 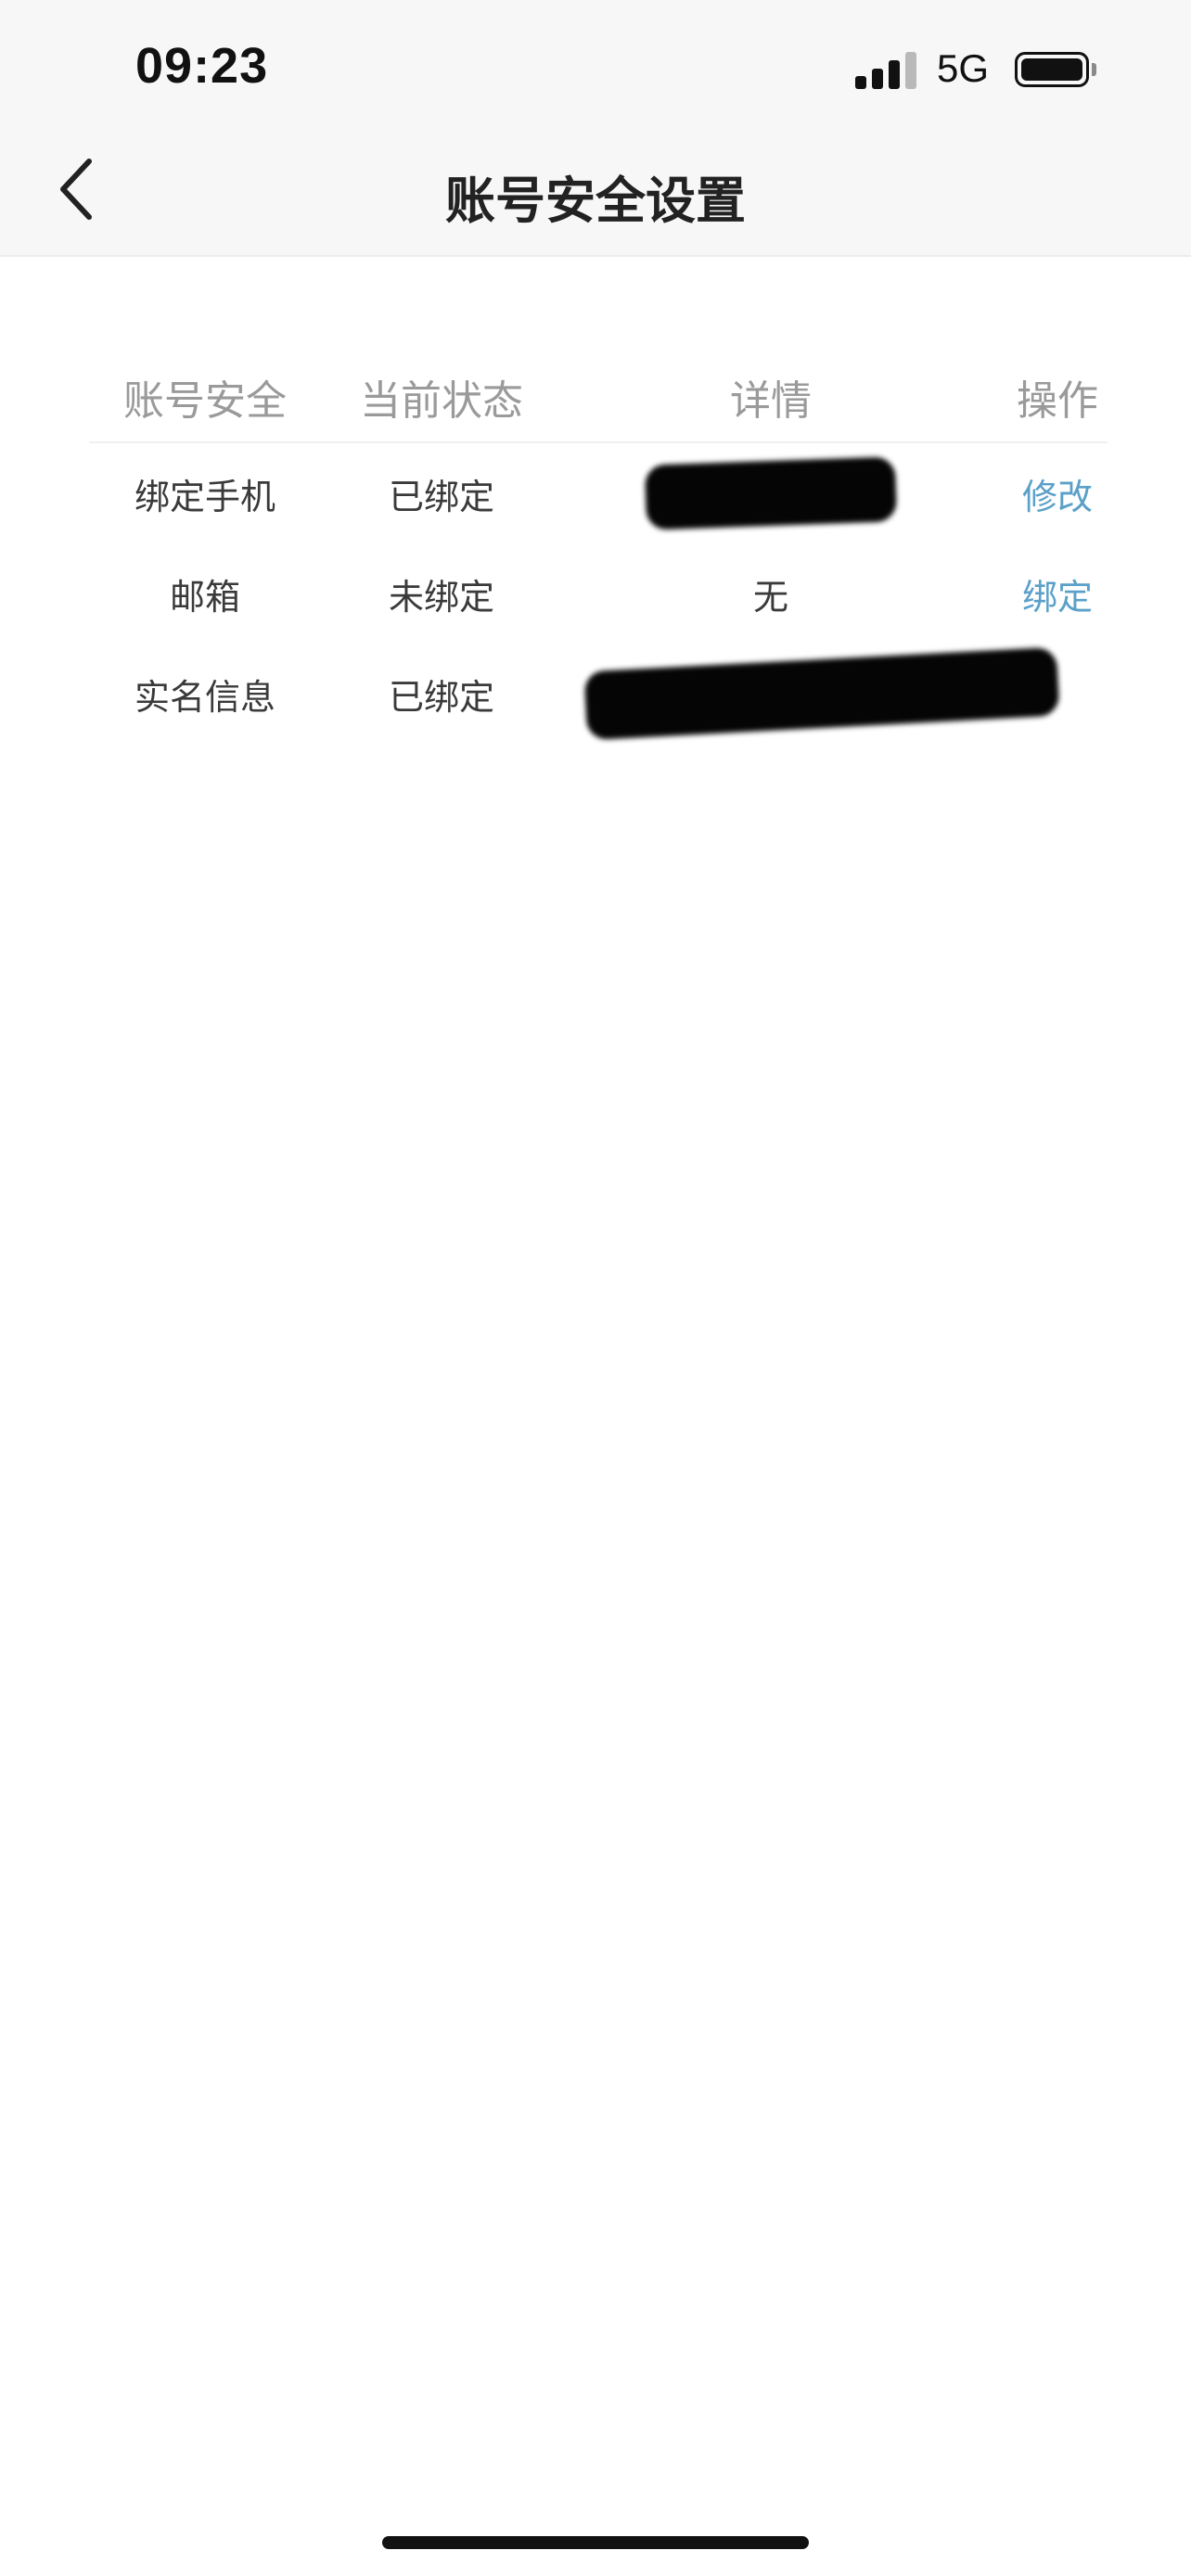 What do you see at coordinates (598, 593) in the screenshot?
I see `table-row-email: 邮箱 未绑定 无 绑定` at bounding box center [598, 593].